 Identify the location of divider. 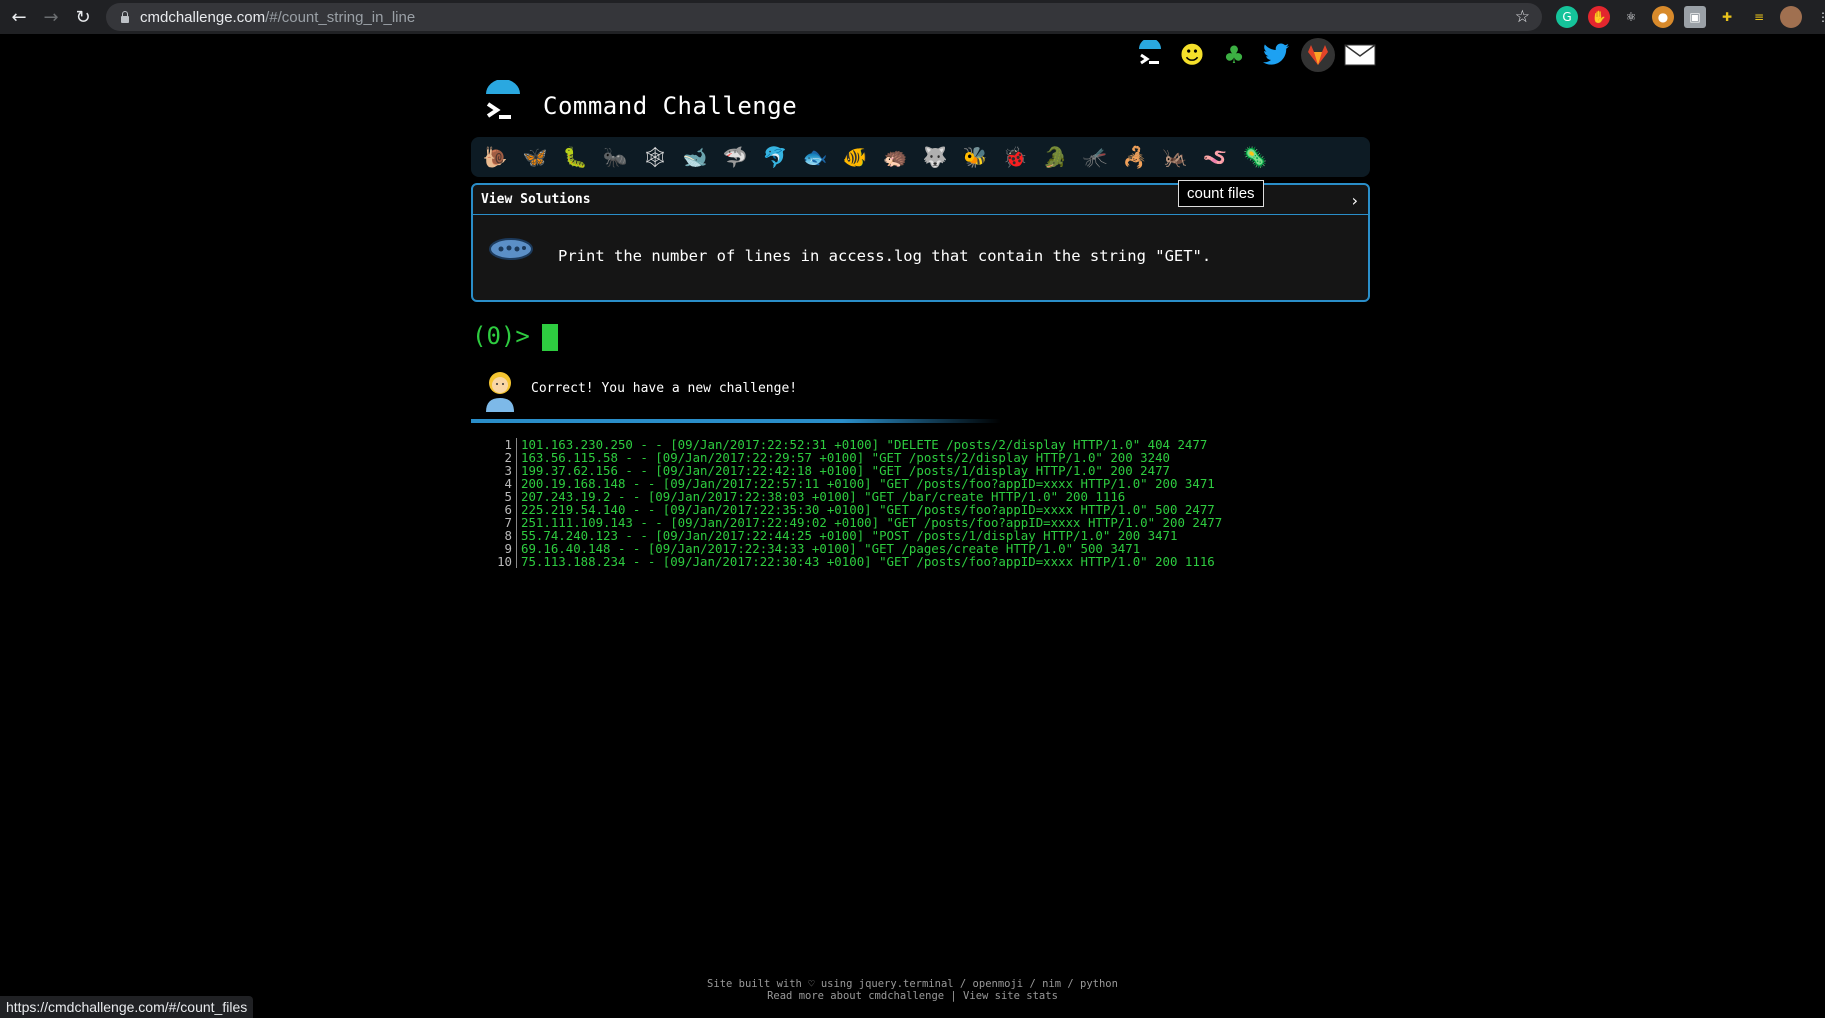
(736, 421).